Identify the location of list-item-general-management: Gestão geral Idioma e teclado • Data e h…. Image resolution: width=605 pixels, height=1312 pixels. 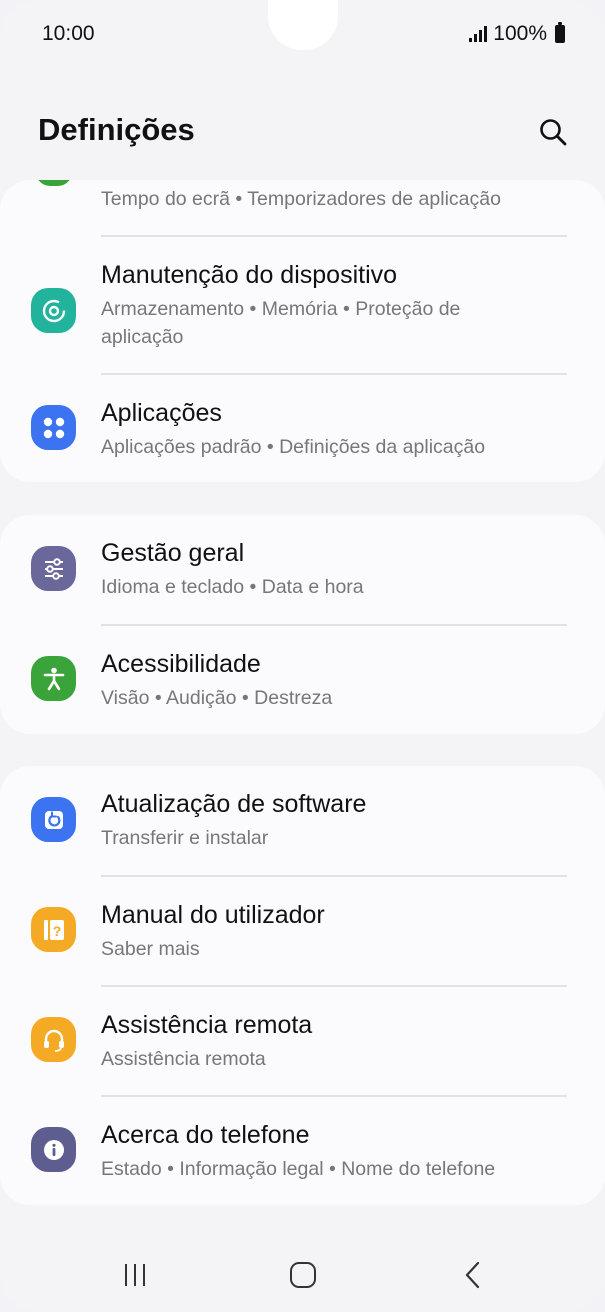
(302, 569).